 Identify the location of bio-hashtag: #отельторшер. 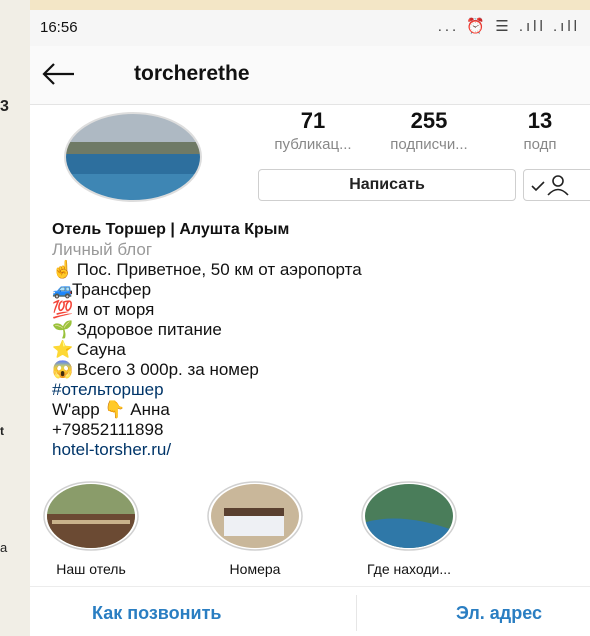
(317, 390).